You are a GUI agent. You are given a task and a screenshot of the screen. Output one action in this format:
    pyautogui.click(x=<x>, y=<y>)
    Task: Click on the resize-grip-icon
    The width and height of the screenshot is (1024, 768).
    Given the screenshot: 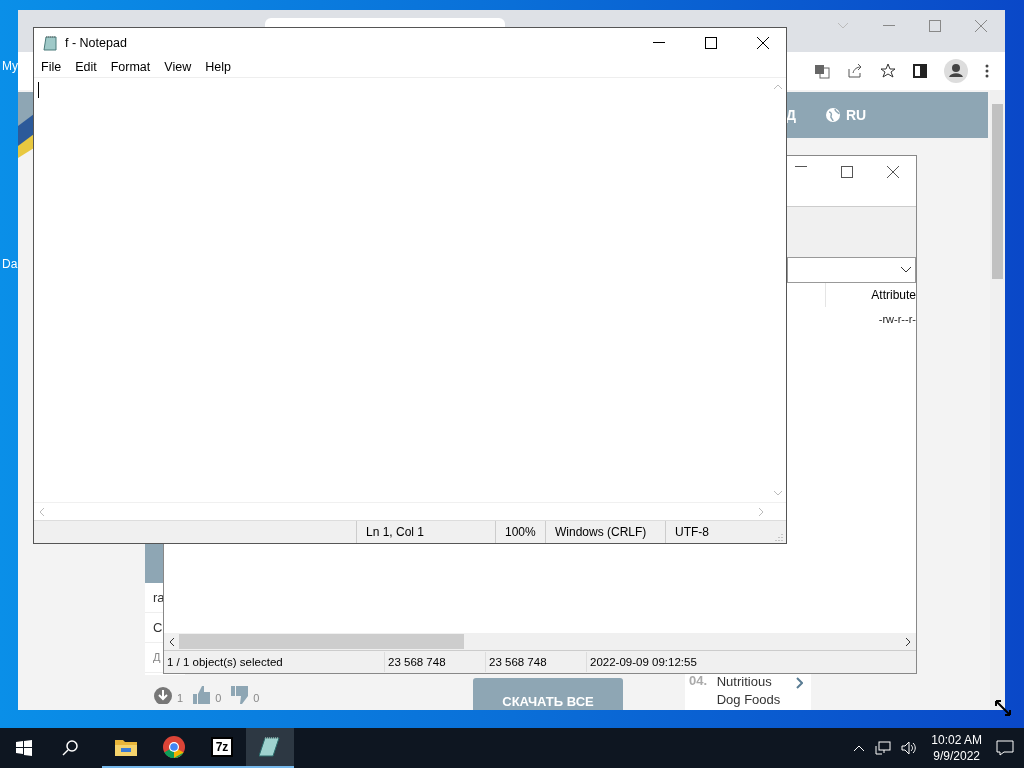 What is the action you would take?
    pyautogui.click(x=779, y=537)
    